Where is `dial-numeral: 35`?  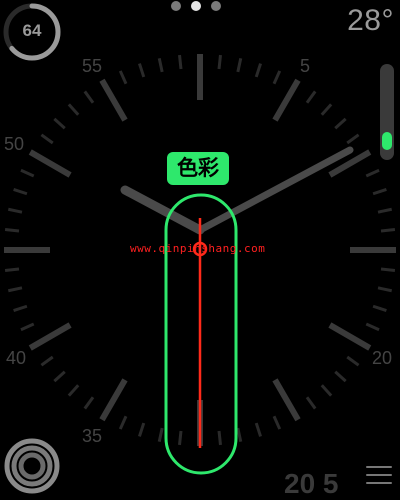 dial-numeral: 35 is located at coordinates (92, 436).